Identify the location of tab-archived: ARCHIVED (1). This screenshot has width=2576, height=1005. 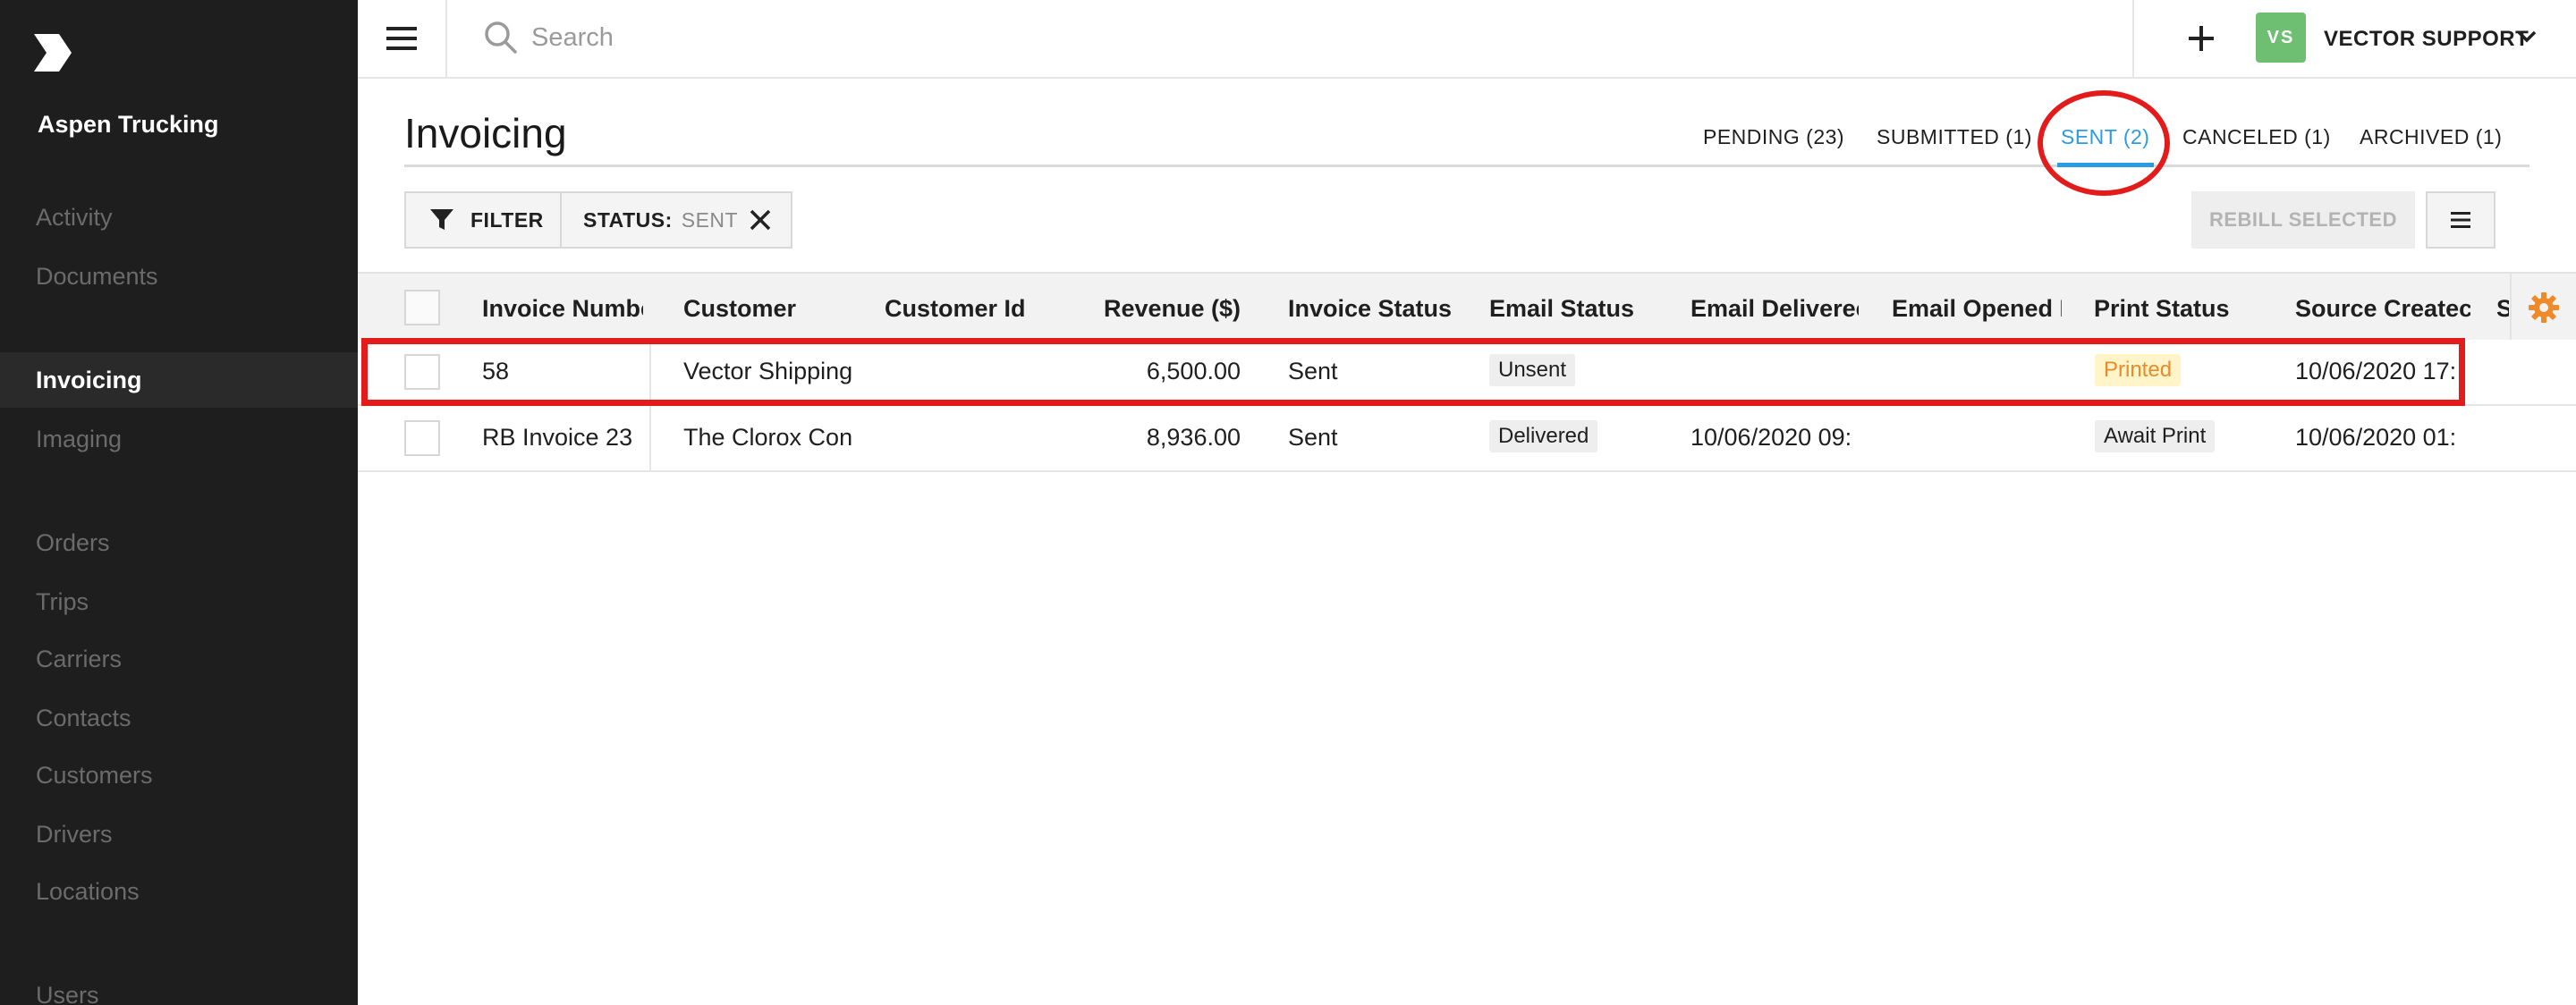
(2431, 137).